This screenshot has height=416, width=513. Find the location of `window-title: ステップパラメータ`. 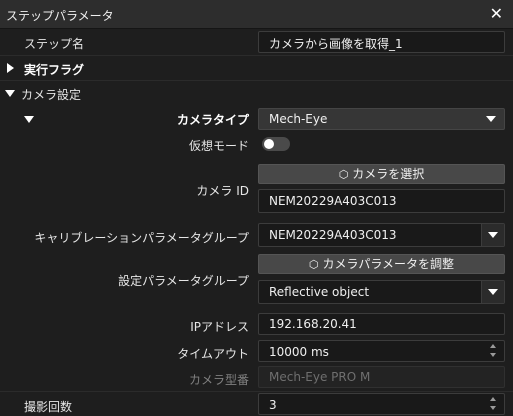

window-title: ステップパラメータ is located at coordinates (60, 16).